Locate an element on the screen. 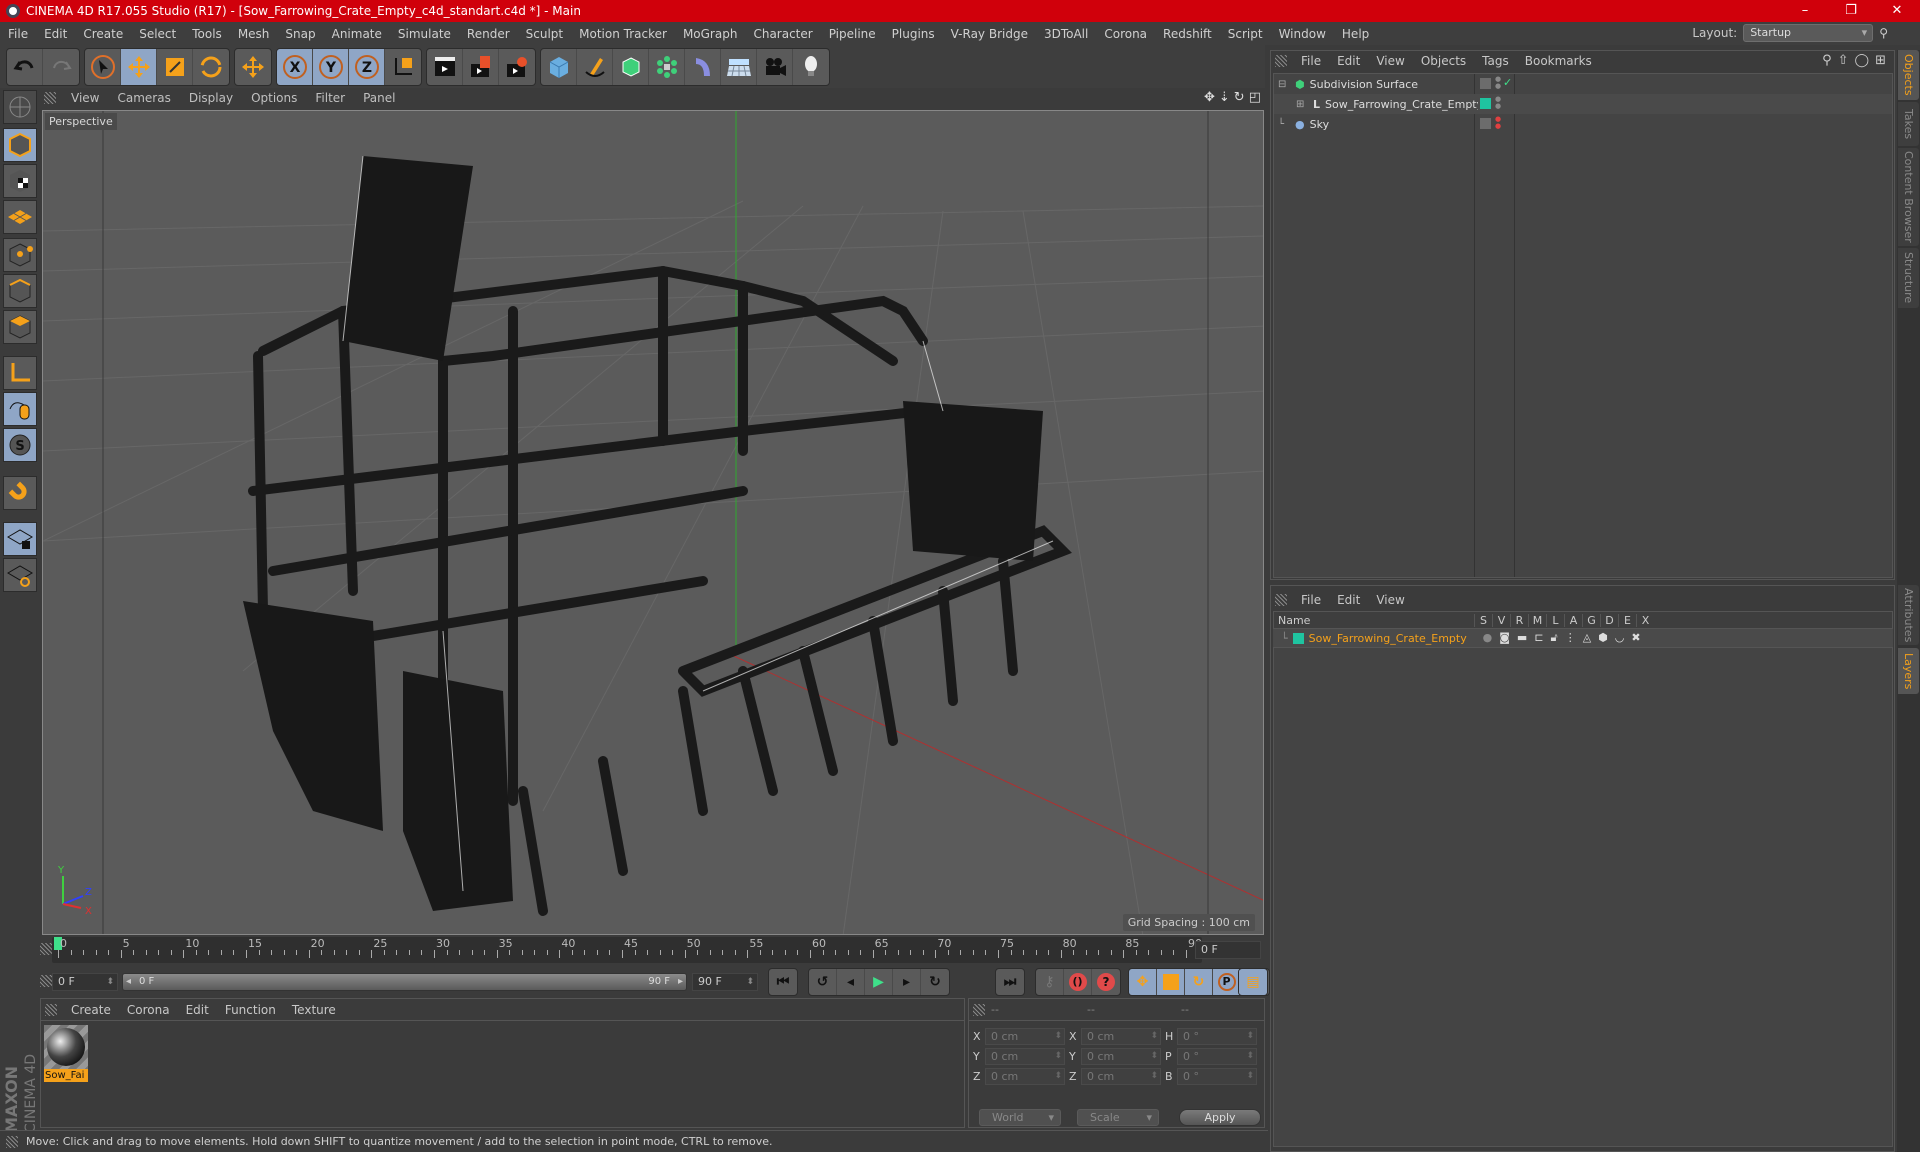 The height and width of the screenshot is (1152, 1920). tweak-mode-icon is located at coordinates (20, 409).